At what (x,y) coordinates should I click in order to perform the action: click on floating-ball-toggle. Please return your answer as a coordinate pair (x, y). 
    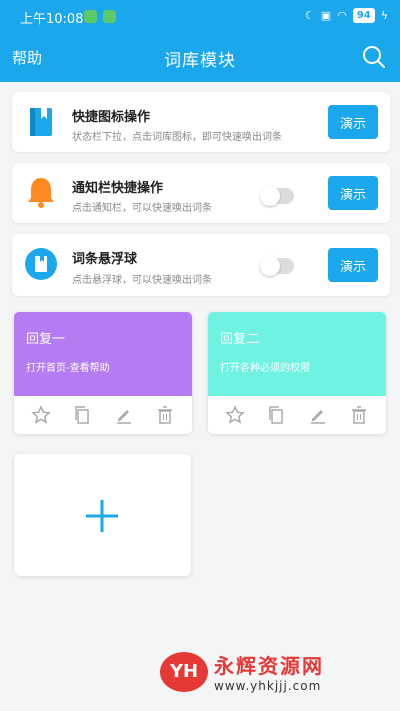
    Looking at the image, I should click on (277, 266).